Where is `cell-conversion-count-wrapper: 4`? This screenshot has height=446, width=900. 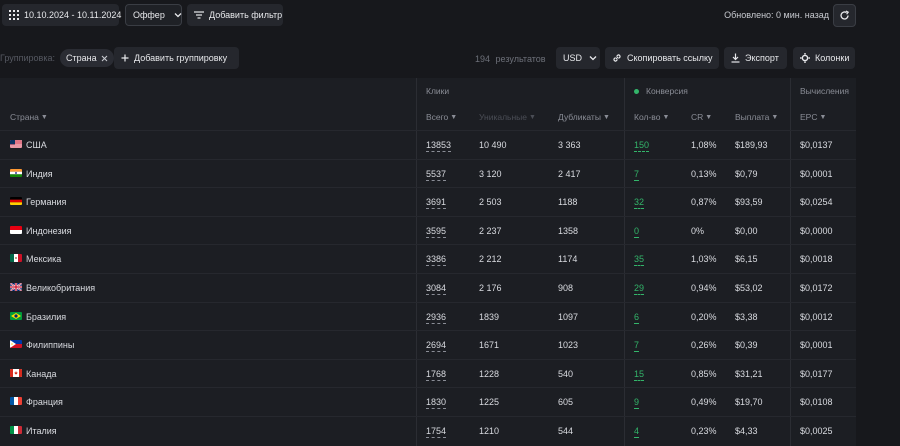 cell-conversion-count-wrapper: 4 is located at coordinates (637, 432).